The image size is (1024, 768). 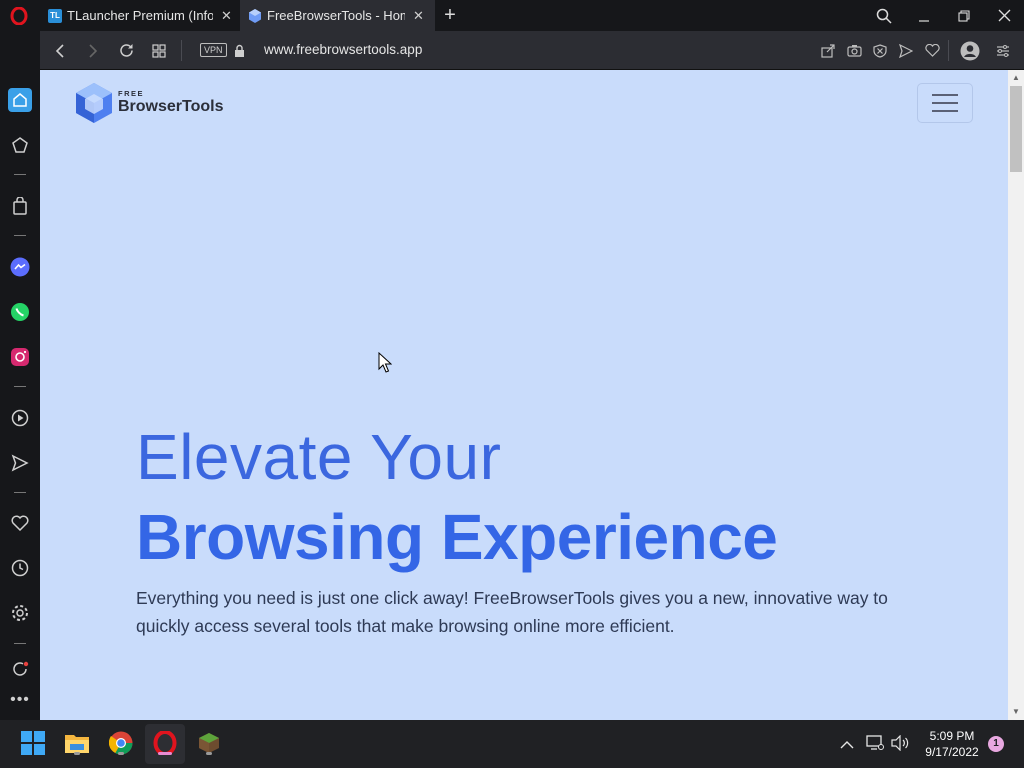 What do you see at coordinates (33, 743) in the screenshot?
I see `windows-start-icon` at bounding box center [33, 743].